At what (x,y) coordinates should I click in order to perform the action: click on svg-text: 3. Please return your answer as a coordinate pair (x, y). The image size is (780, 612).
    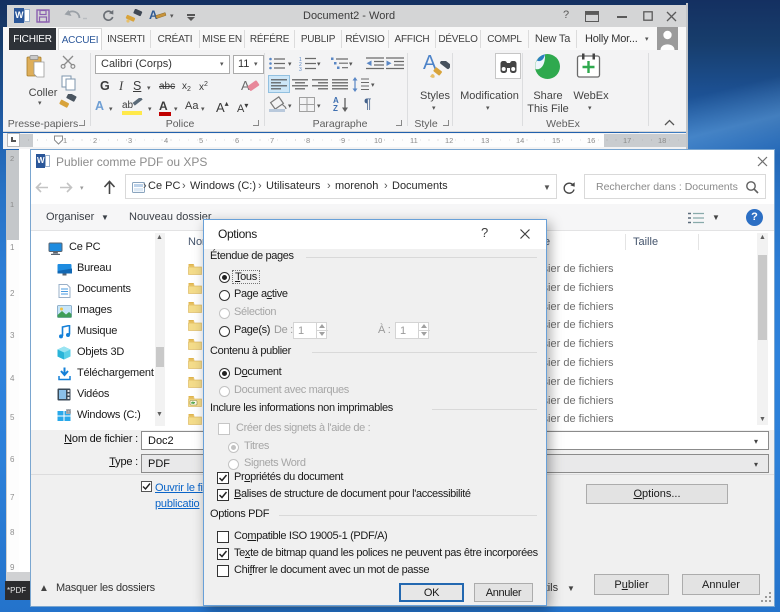
    Looking at the image, I should click on (300, 69).